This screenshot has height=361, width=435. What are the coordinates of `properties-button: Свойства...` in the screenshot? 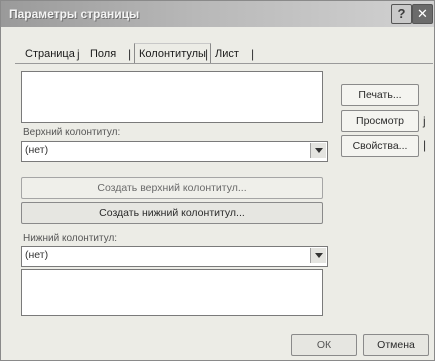 It's located at (380, 146).